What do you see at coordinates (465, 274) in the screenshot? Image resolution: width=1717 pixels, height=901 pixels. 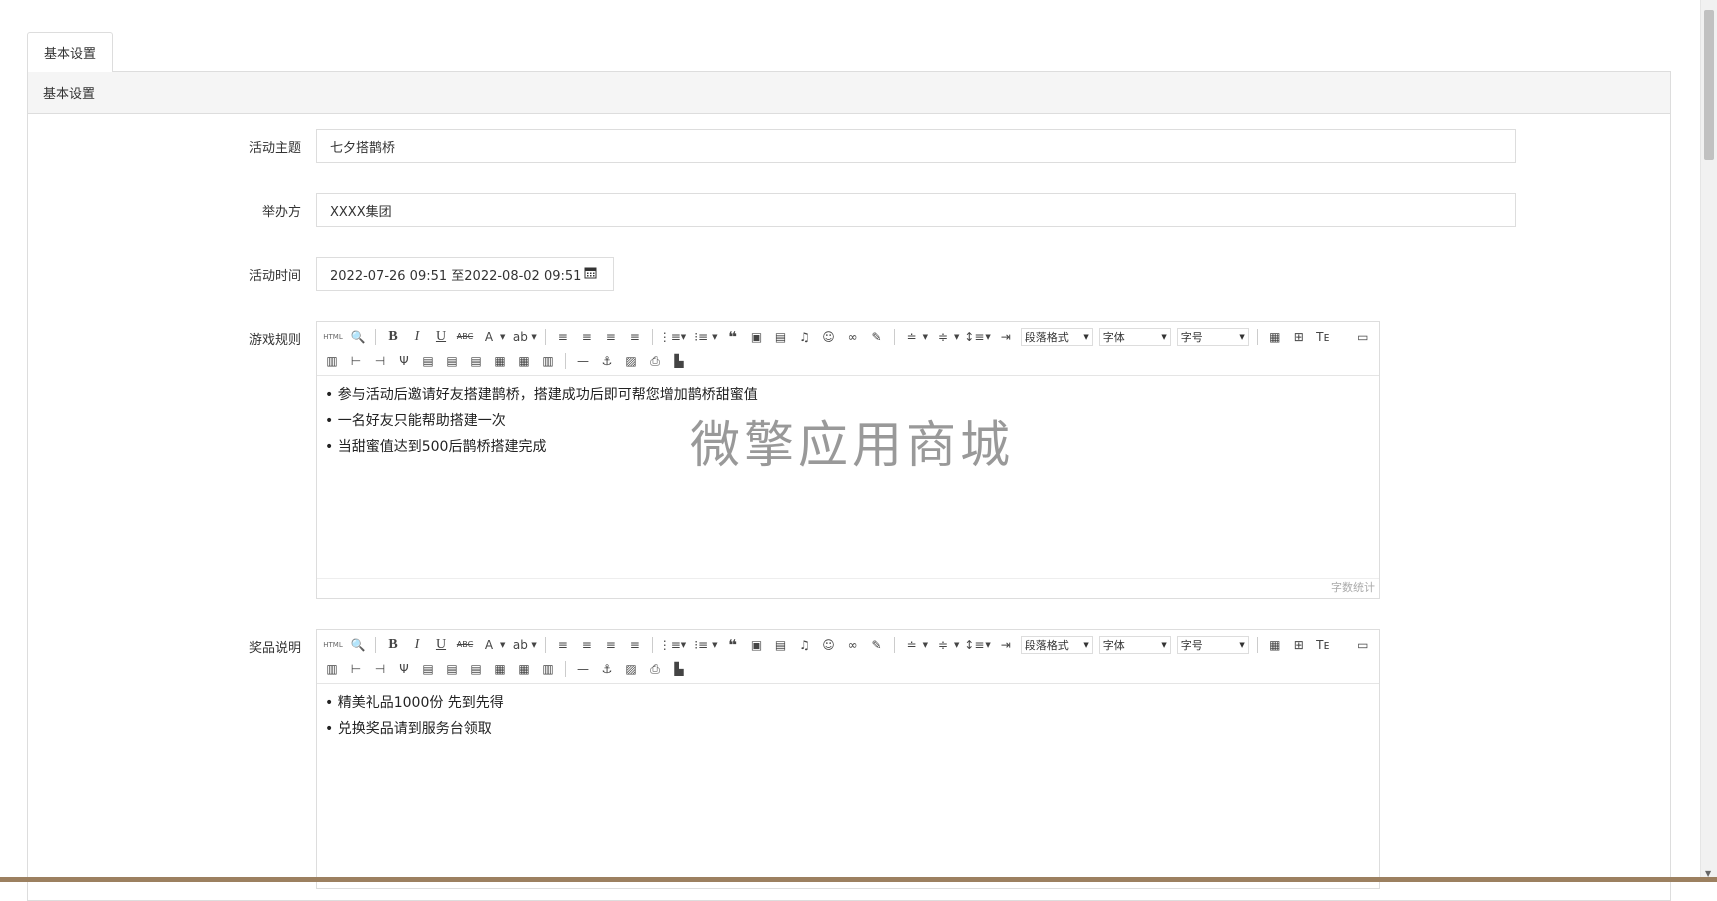 I see `time-range-input: 2022-07-26 09:51 至2022-08-02 09:51` at bounding box center [465, 274].